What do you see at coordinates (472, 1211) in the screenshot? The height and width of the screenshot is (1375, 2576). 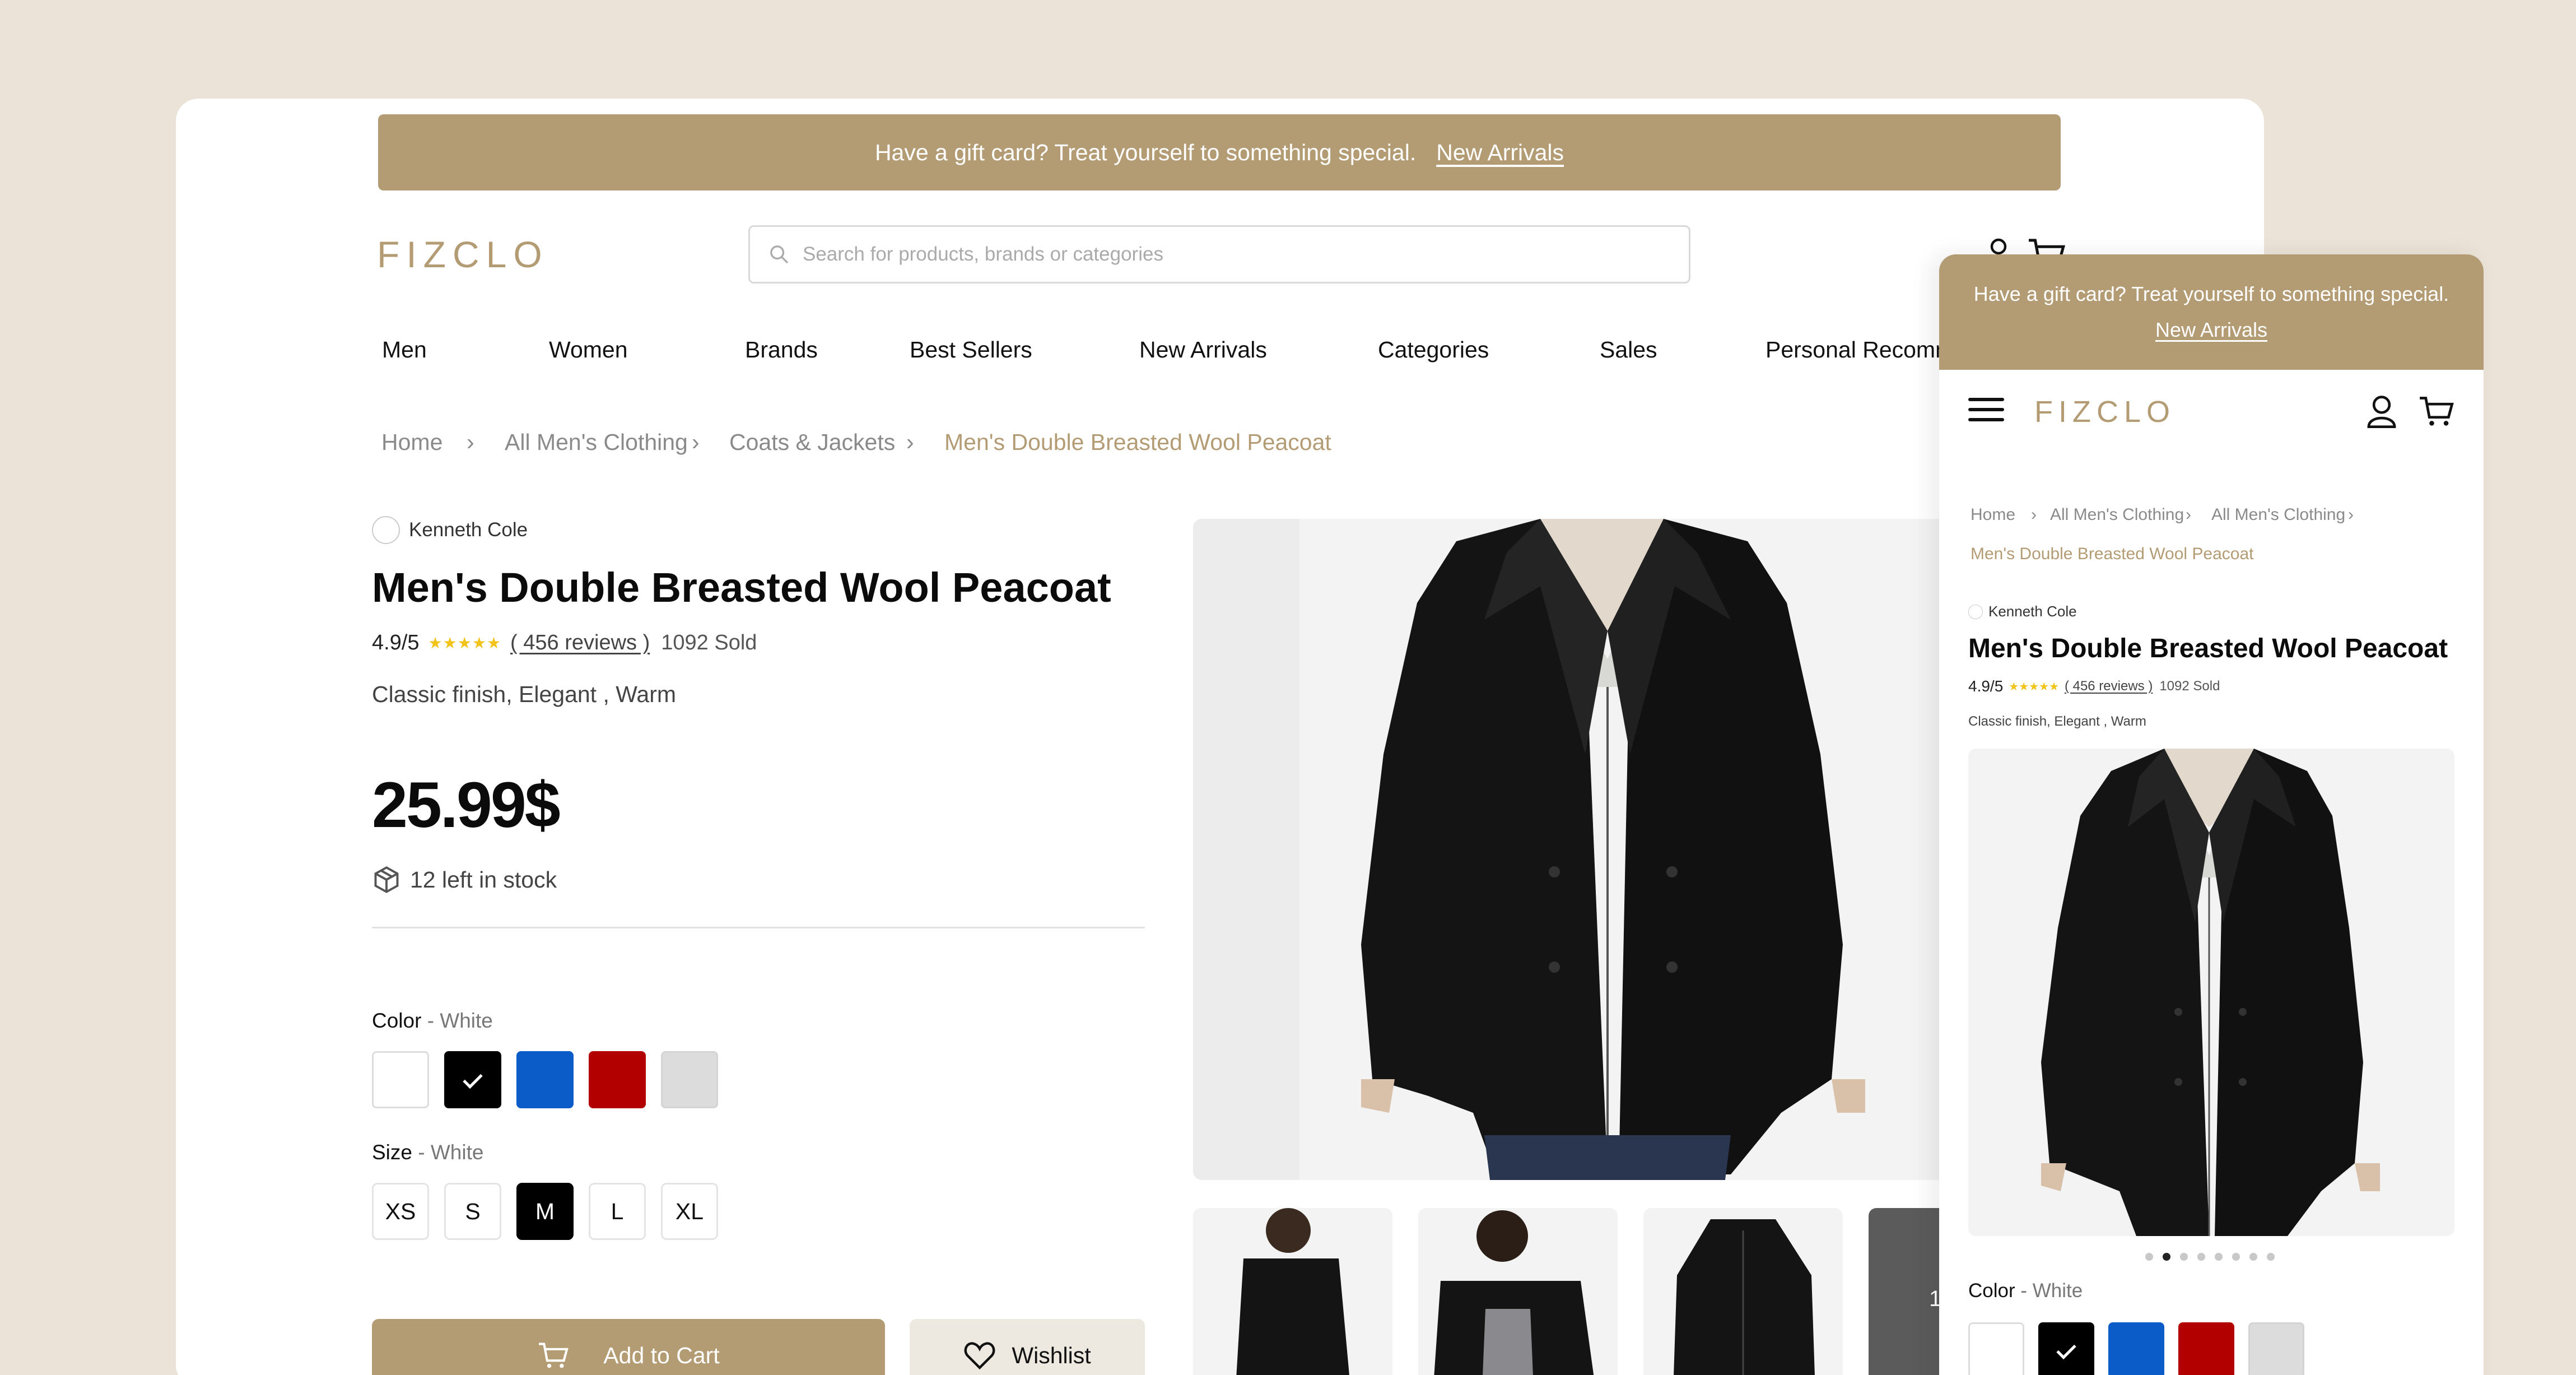 I see `size-option-s: S` at bounding box center [472, 1211].